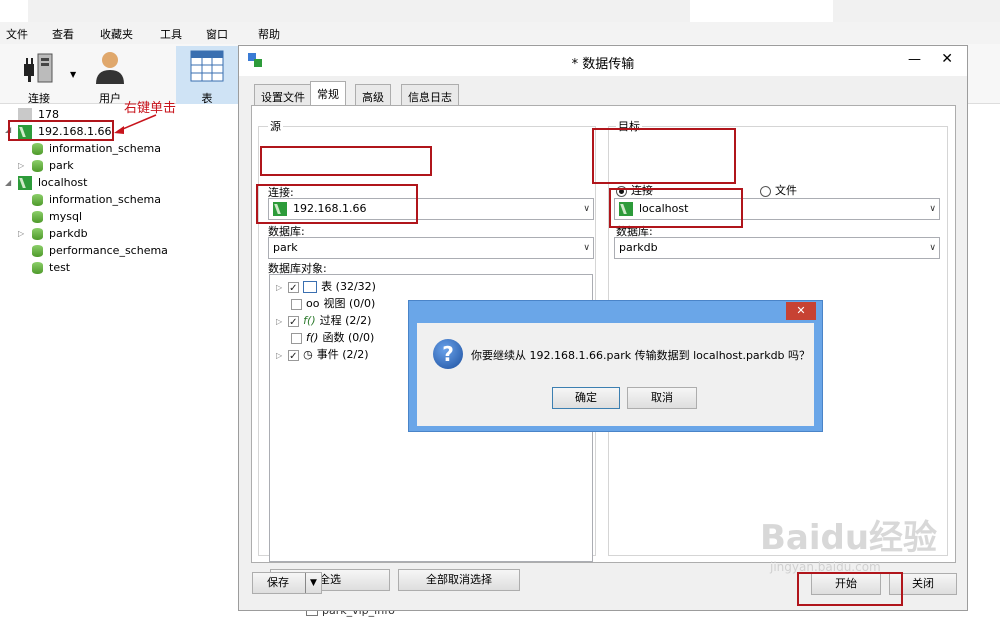 The height and width of the screenshot is (617, 1000). What do you see at coordinates (100, 250) in the screenshot?
I see `tree-item-performance-schema: performance_schema` at bounding box center [100, 250].